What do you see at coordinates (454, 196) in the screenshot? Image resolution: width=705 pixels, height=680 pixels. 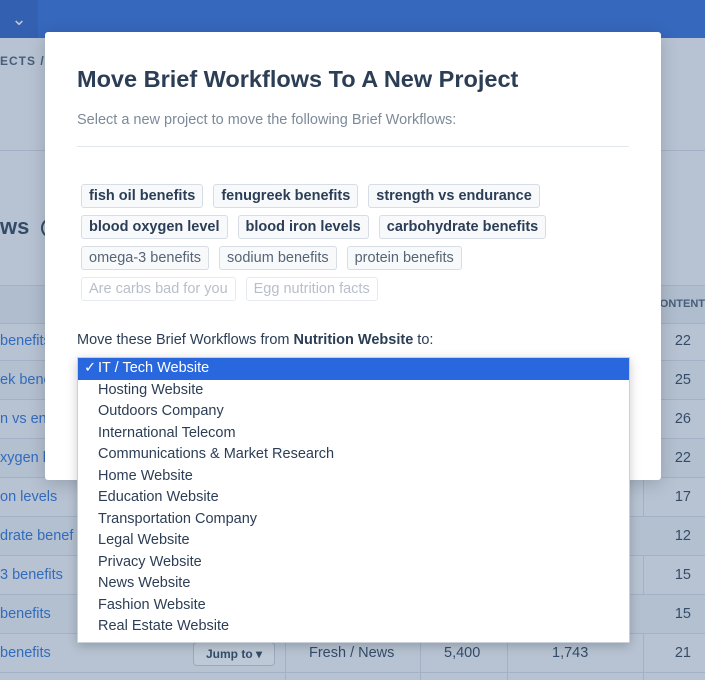 I see `workflow-tag: strength vs endurance` at bounding box center [454, 196].